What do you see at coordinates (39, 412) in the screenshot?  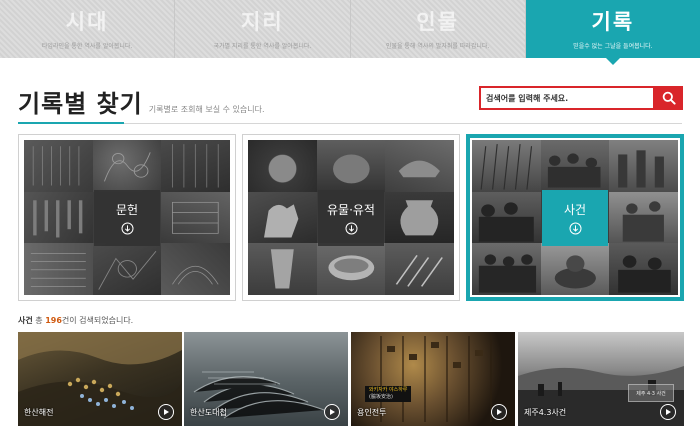 I see `event-title: 한산해전` at bounding box center [39, 412].